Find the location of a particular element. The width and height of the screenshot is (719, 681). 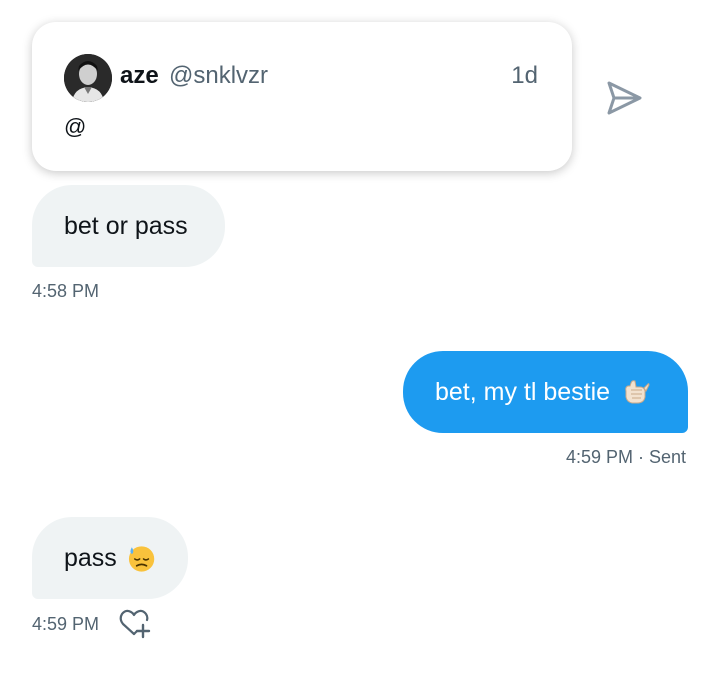

profile-photo-icon is located at coordinates (88, 78).